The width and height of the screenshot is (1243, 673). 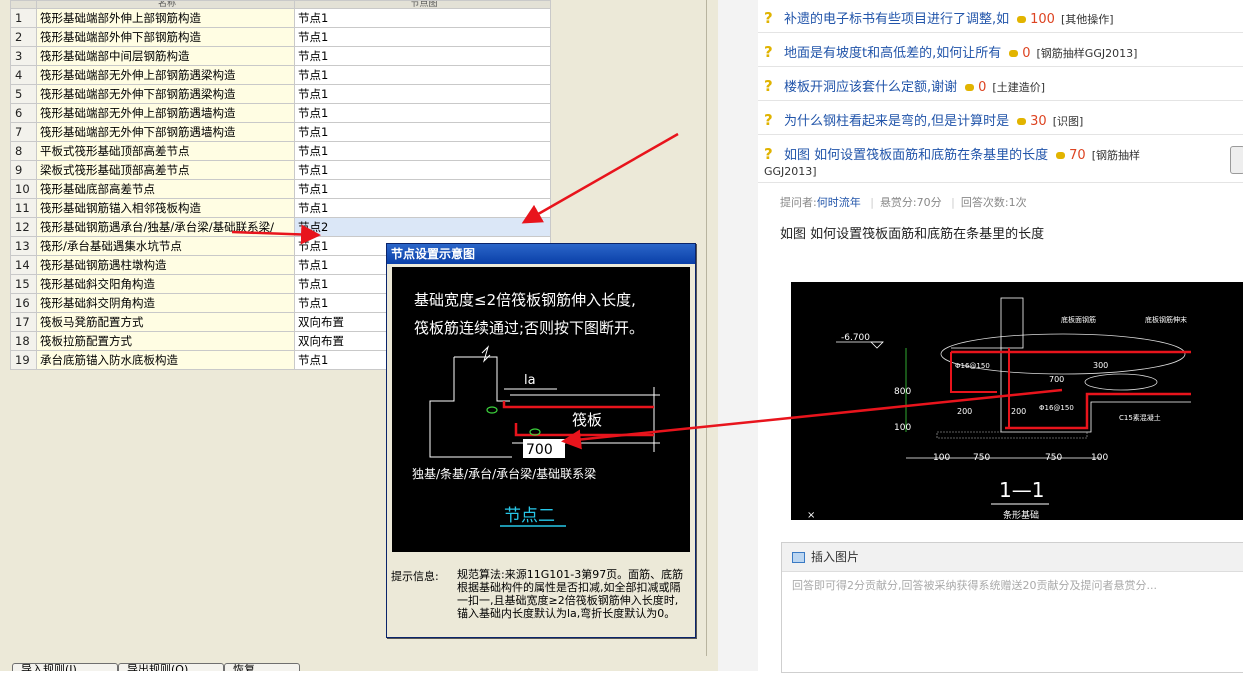 What do you see at coordinates (587, 420) in the screenshot?
I see `raft-label: 筏板` at bounding box center [587, 420].